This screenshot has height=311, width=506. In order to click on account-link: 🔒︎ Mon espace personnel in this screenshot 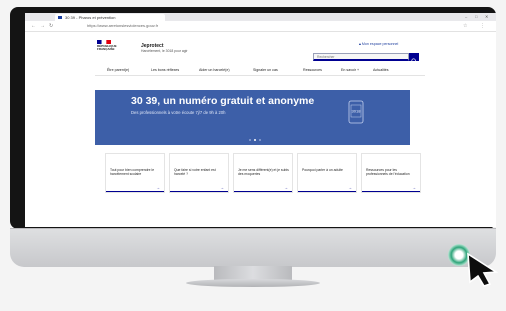, I will do `click(378, 44)`.